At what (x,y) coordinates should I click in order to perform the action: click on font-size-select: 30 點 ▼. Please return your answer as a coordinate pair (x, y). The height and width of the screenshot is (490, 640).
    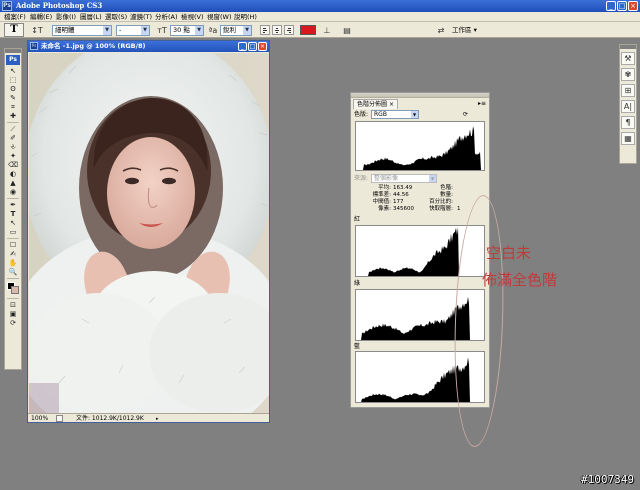
    Looking at the image, I should click on (187, 30).